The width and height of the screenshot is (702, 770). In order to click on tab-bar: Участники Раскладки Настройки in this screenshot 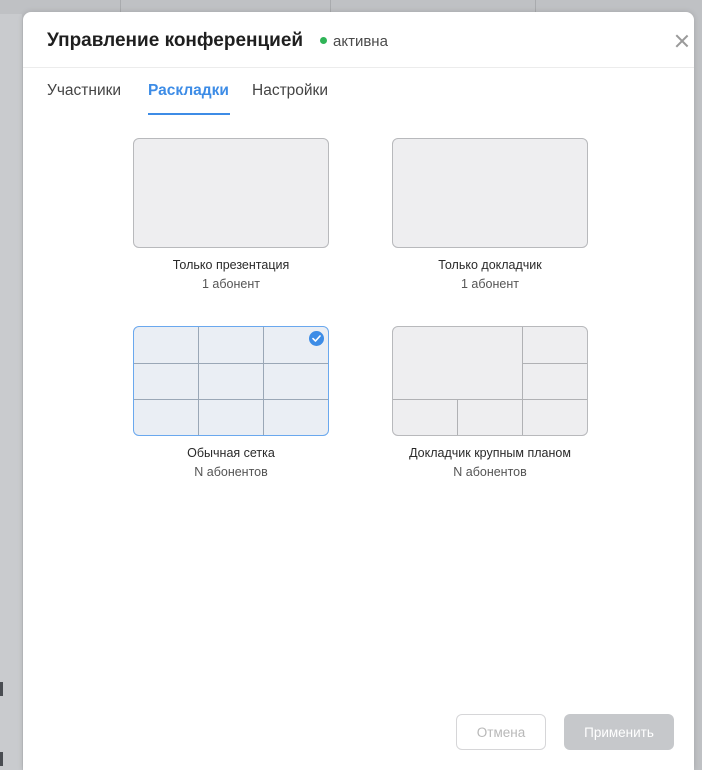, I will do `click(358, 99)`.